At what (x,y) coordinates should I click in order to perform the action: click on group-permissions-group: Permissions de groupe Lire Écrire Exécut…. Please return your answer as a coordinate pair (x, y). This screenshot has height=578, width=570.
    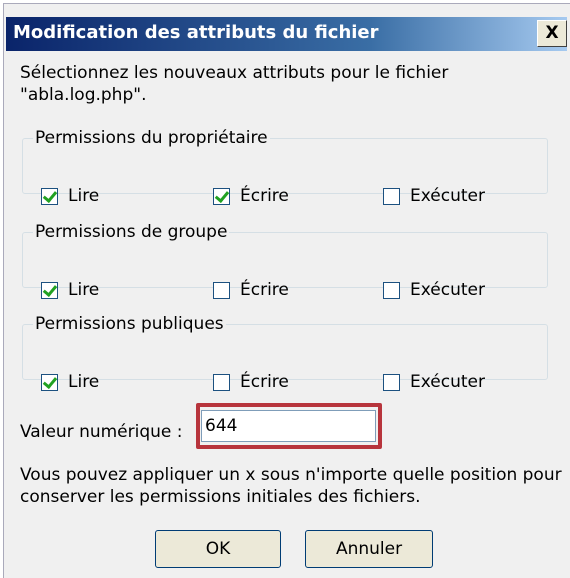
    Looking at the image, I should click on (285, 261).